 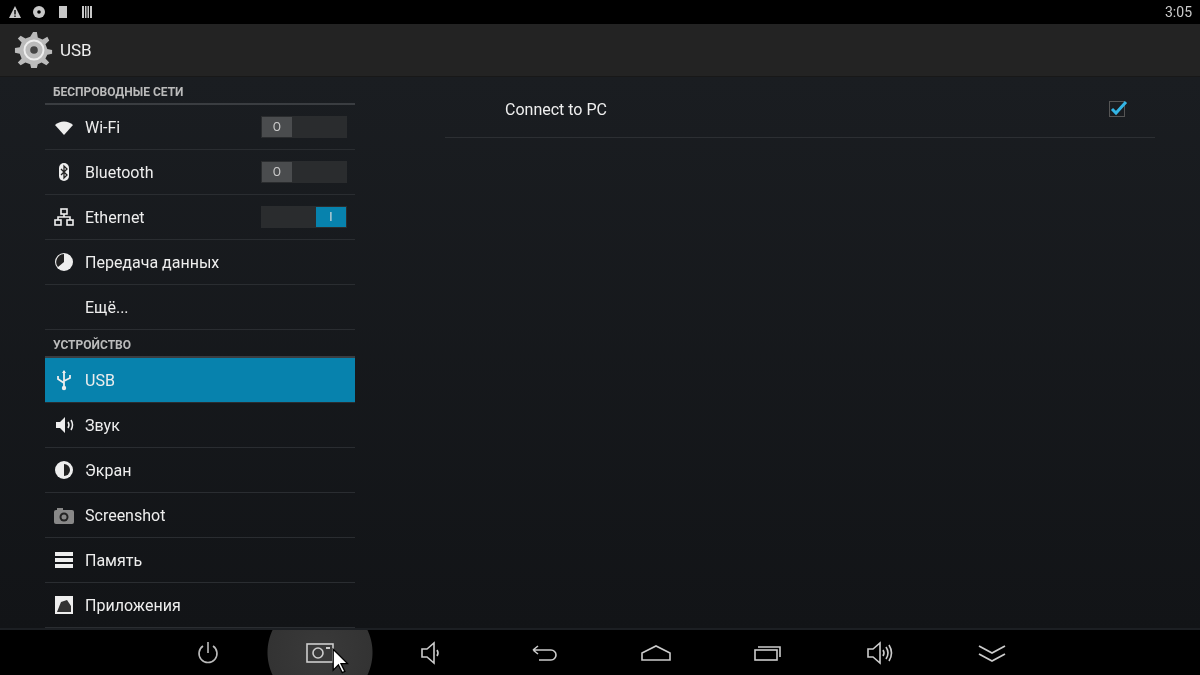 What do you see at coordinates (200, 262) in the screenshot?
I see `settings-item: Передача данных` at bounding box center [200, 262].